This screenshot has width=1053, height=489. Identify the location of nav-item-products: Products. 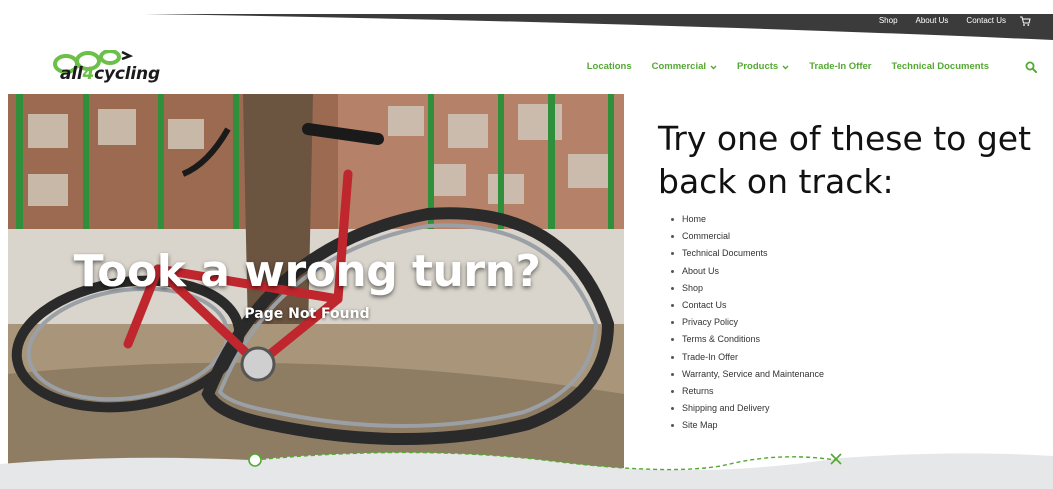
(763, 67).